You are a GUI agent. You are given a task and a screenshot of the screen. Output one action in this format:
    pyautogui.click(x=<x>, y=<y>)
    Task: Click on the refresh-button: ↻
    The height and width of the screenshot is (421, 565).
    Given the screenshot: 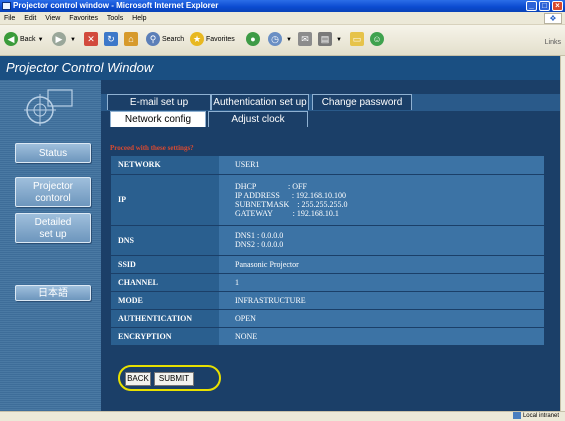 What is the action you would take?
    pyautogui.click(x=112, y=40)
    